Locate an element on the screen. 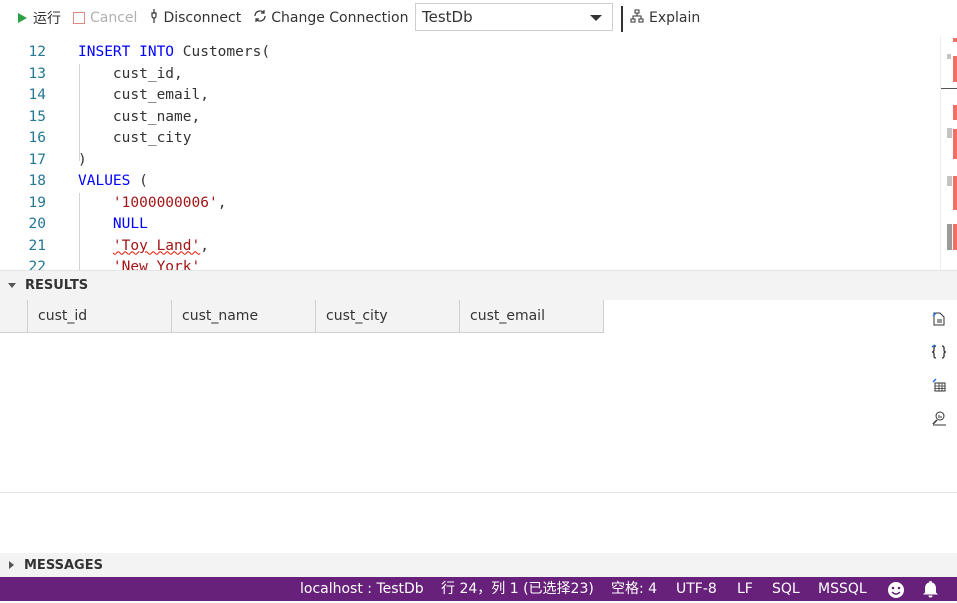 This screenshot has height=603, width=957. status-language: SQL is located at coordinates (786, 589).